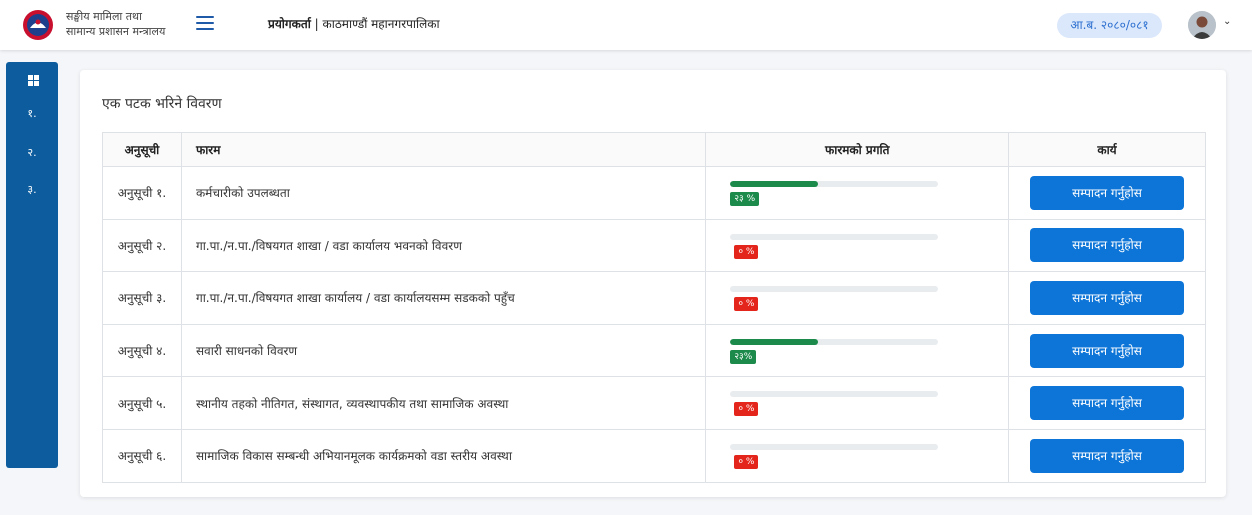  I want to click on org-name-line1: सङ्घीय मामिला तथा, so click(104, 16).